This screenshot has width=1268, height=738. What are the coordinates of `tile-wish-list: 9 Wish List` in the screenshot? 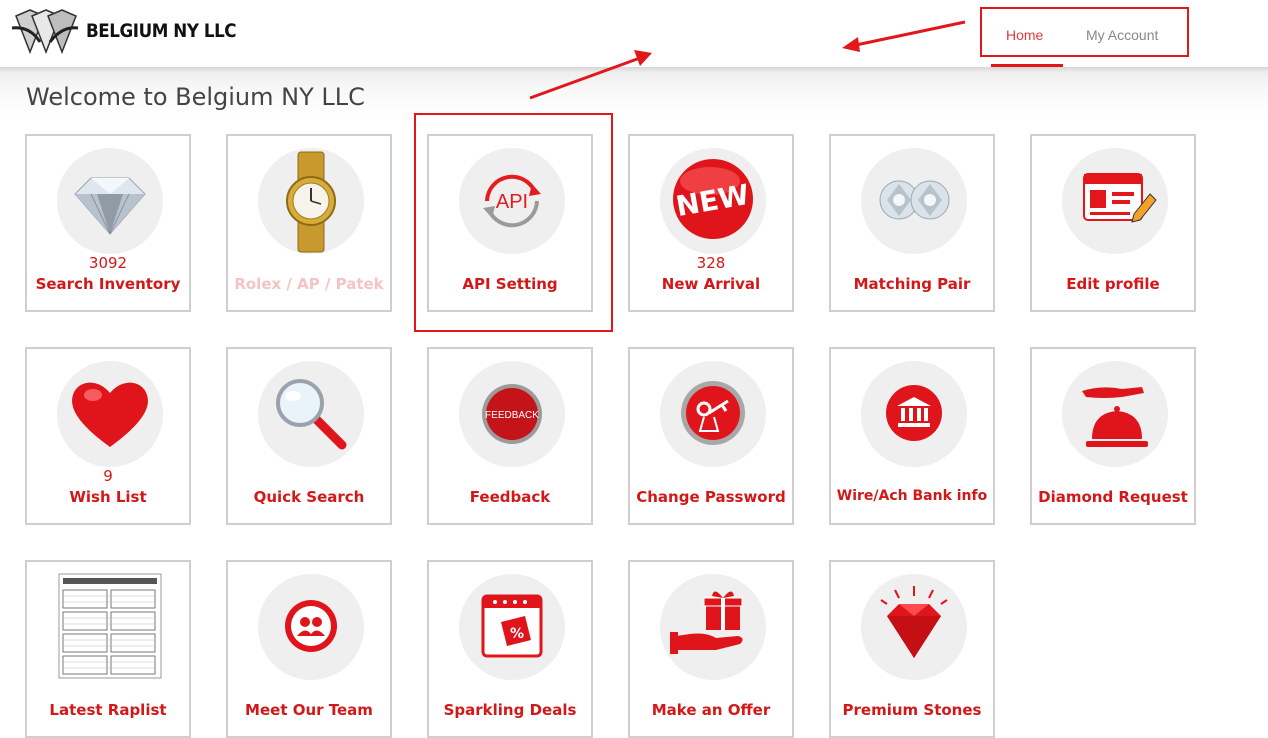 It's located at (108, 436).